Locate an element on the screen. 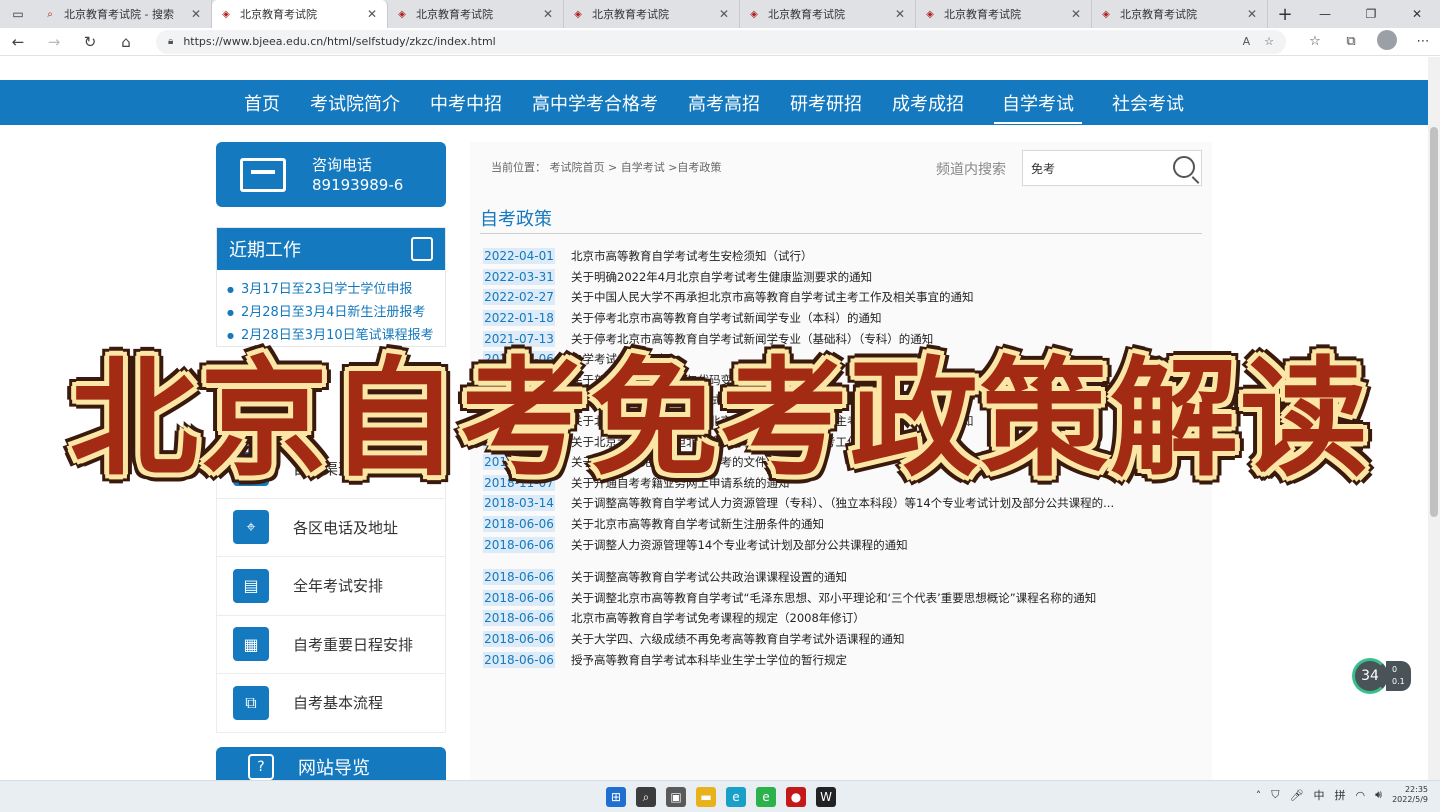 The width and height of the screenshot is (1440, 812). news-date: 2022-02-27 is located at coordinates (519, 297).